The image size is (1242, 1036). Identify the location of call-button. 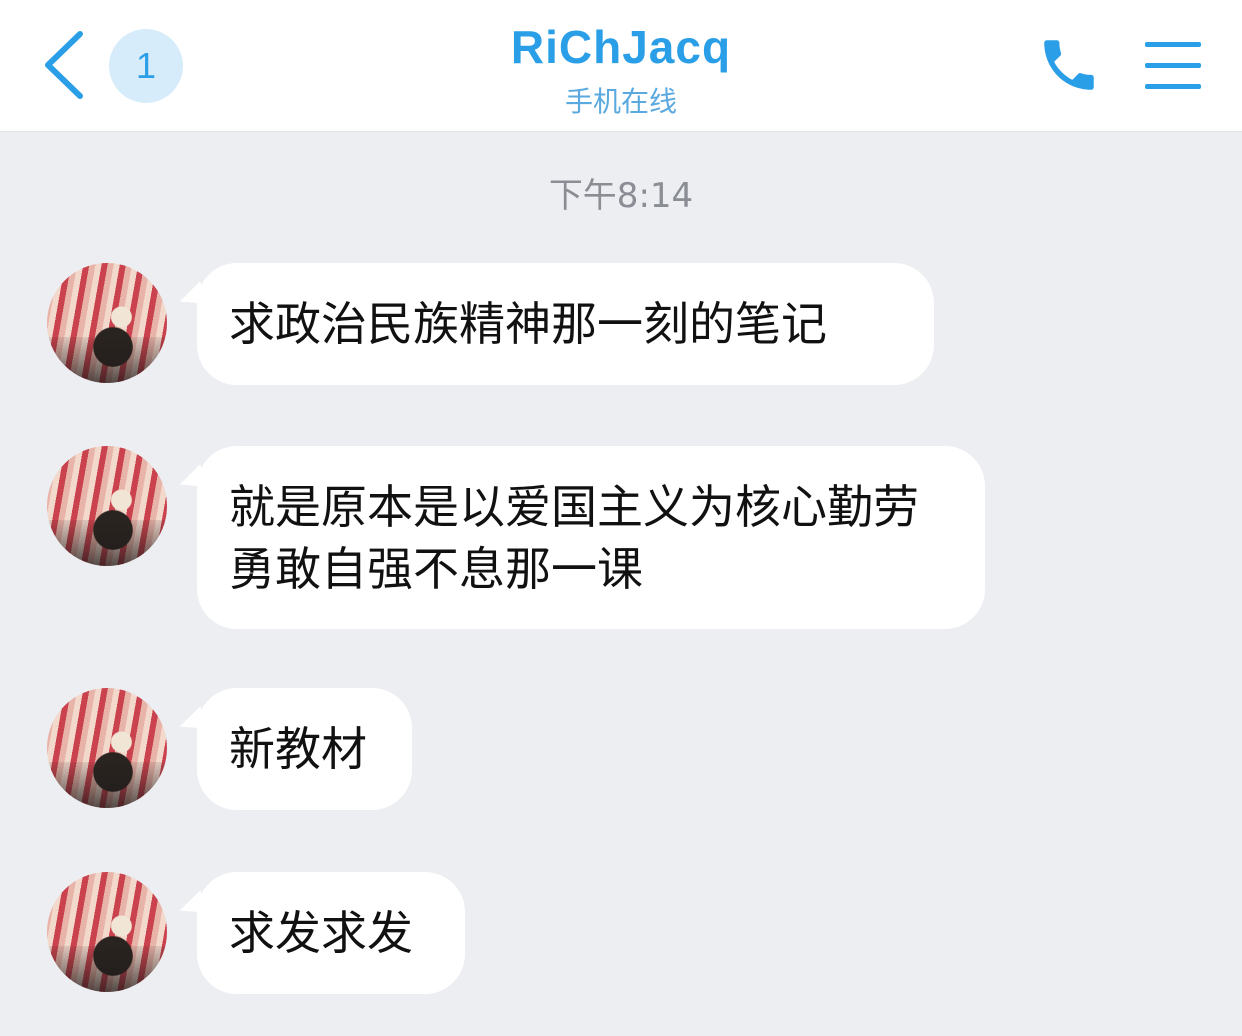
(1069, 65).